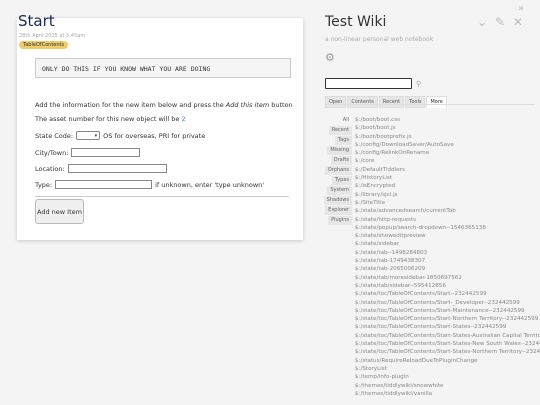 This screenshot has height=405, width=540. What do you see at coordinates (368, 83) in the screenshot?
I see `search-input` at bounding box center [368, 83].